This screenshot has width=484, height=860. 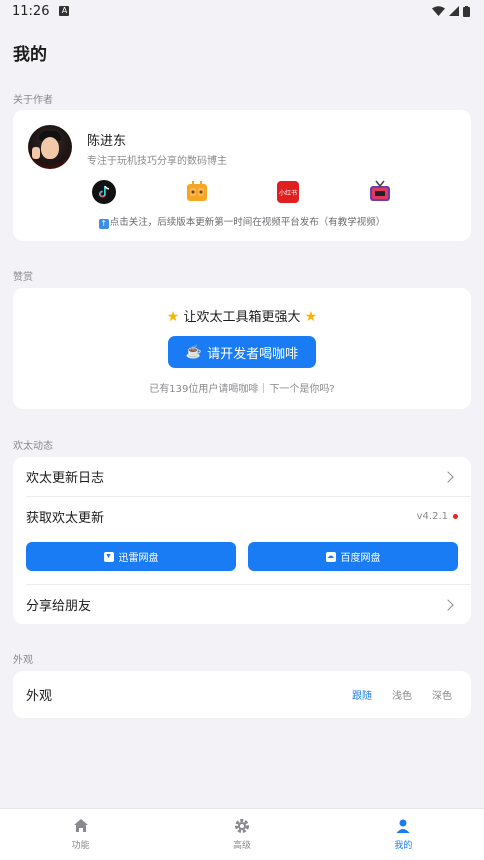 What do you see at coordinates (302, 389) in the screenshot?
I see `donate-next: 下一个是你吗?` at bounding box center [302, 389].